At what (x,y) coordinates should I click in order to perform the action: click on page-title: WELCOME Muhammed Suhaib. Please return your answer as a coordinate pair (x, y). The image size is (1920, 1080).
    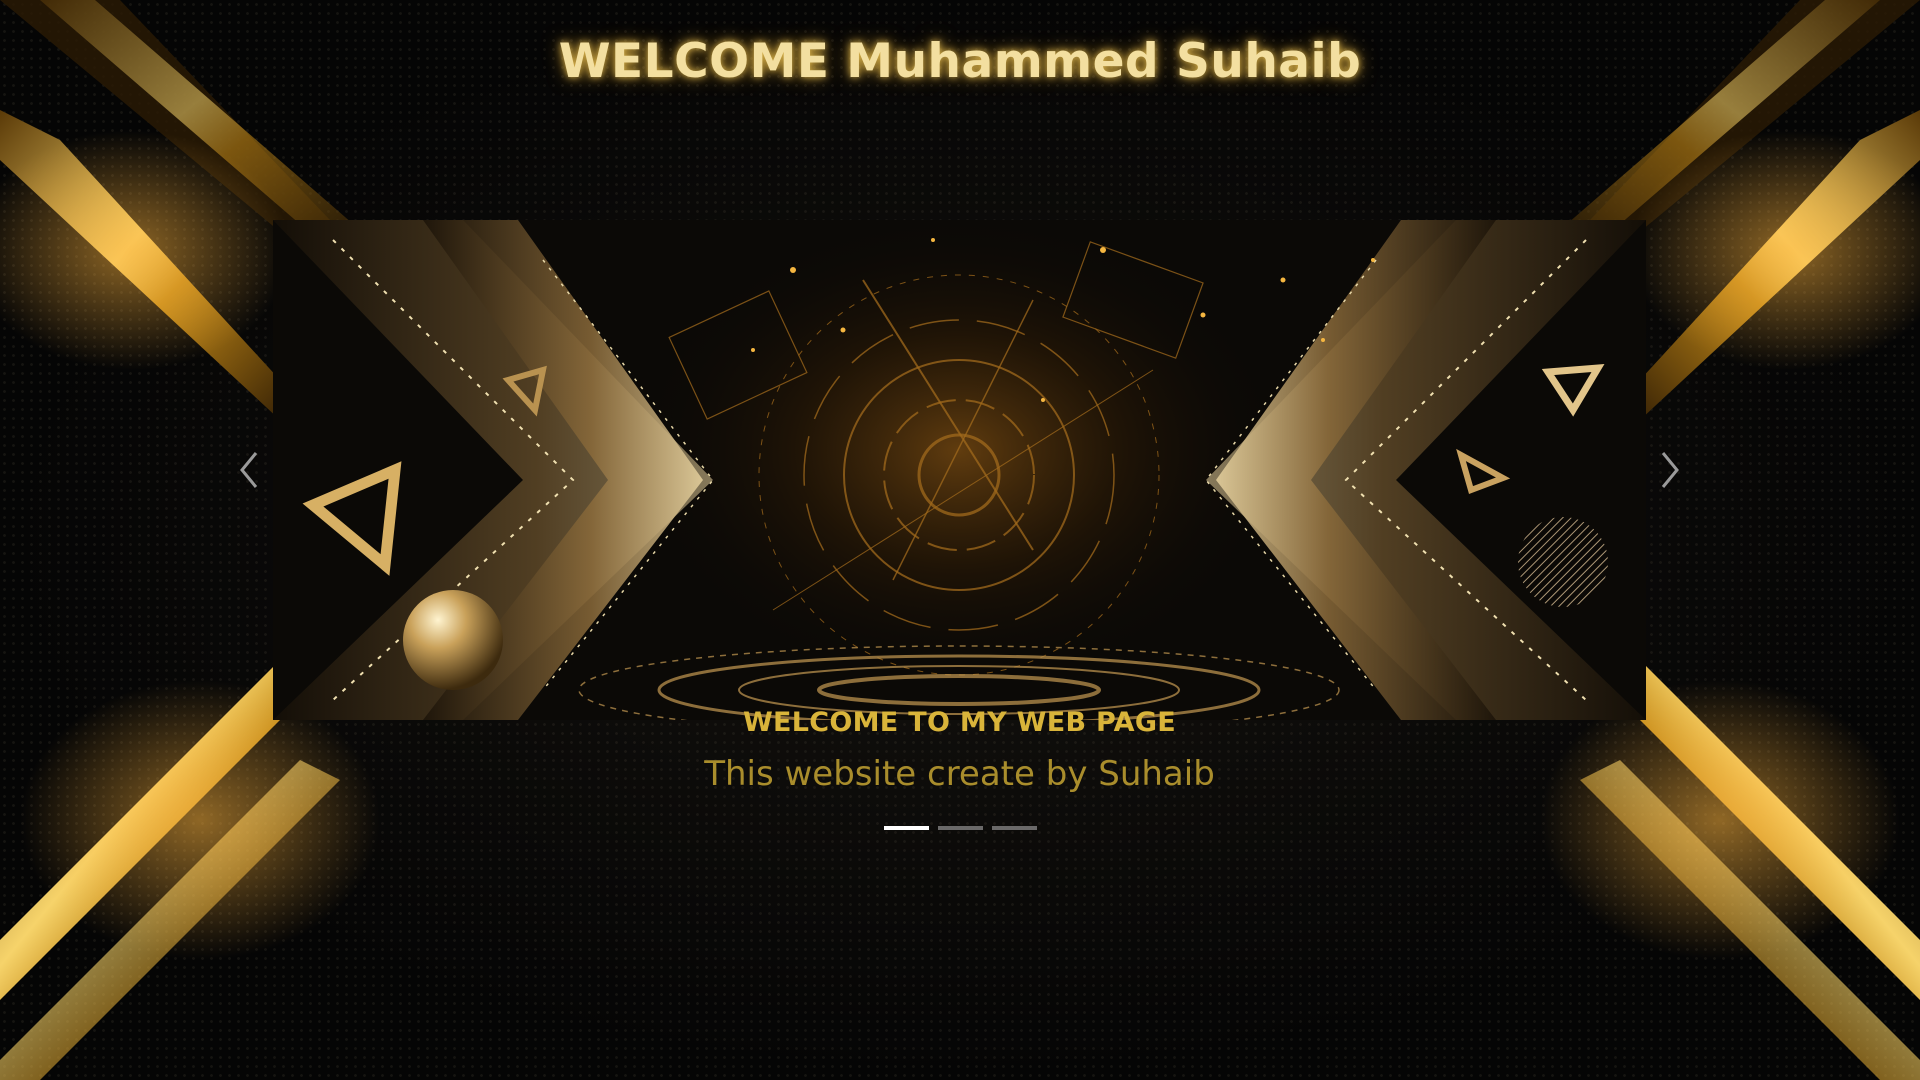
    Looking at the image, I should click on (960, 62).